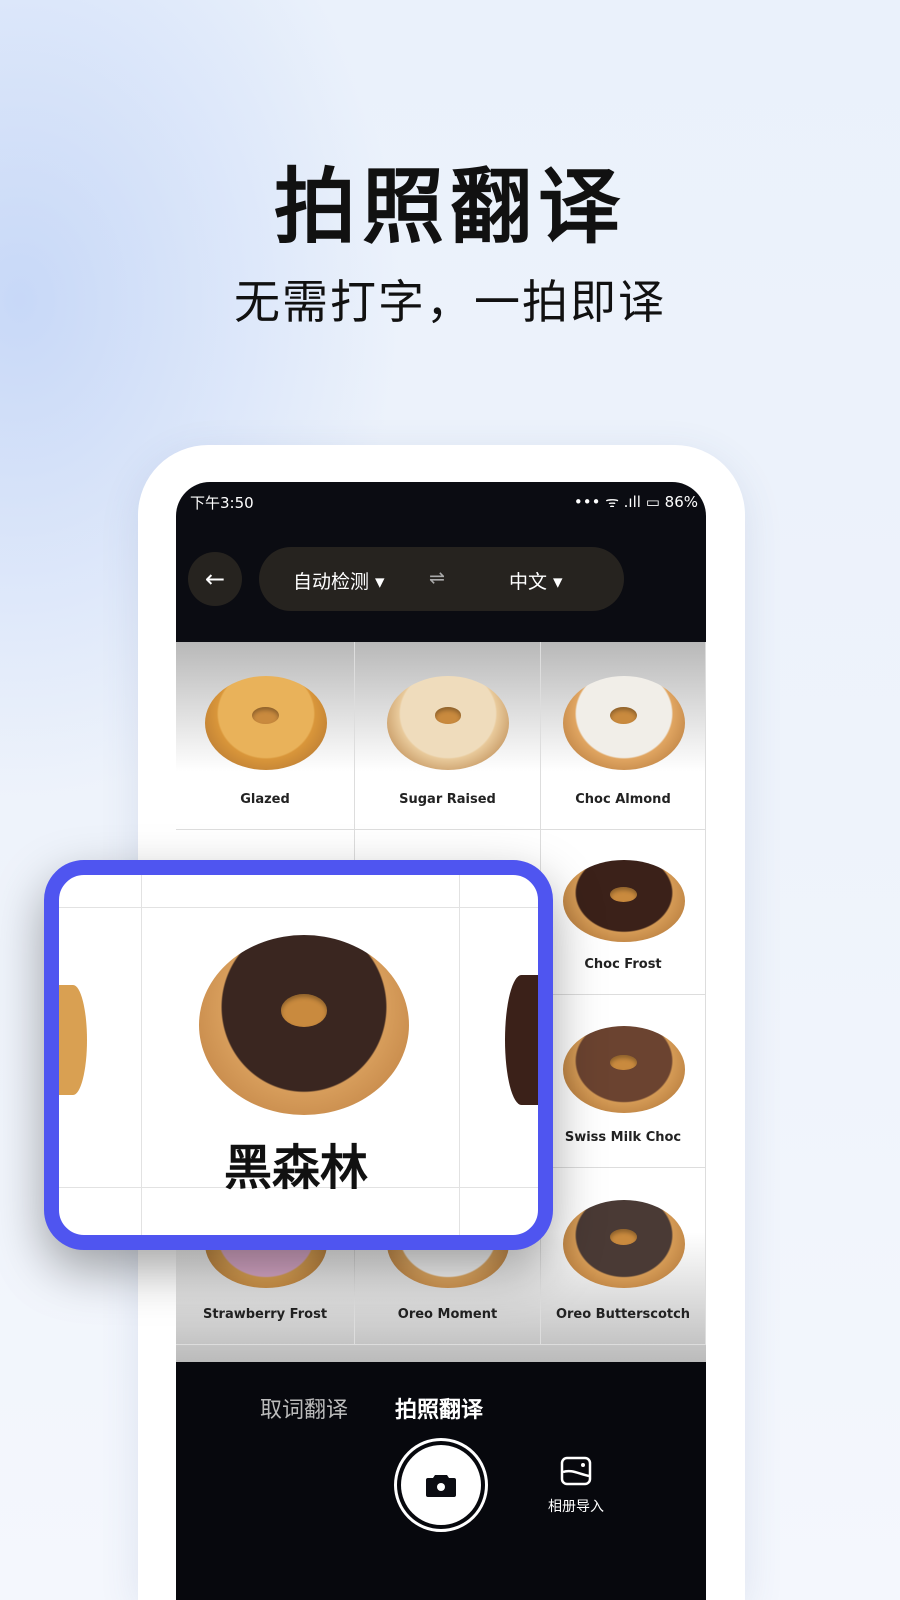 This screenshot has height=1600, width=900. I want to click on back-button: ←, so click(215, 579).